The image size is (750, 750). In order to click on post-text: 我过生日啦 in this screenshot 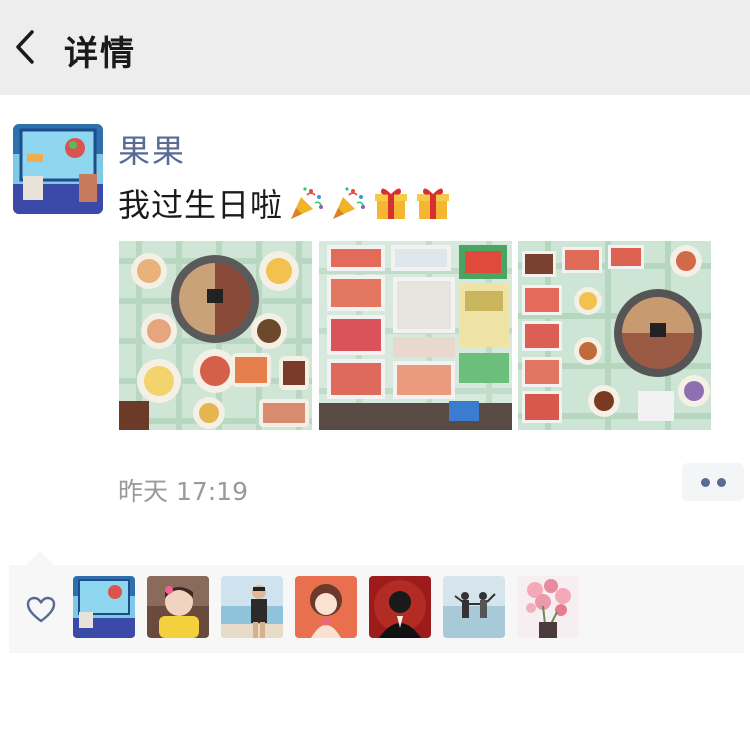, I will do `click(286, 203)`.